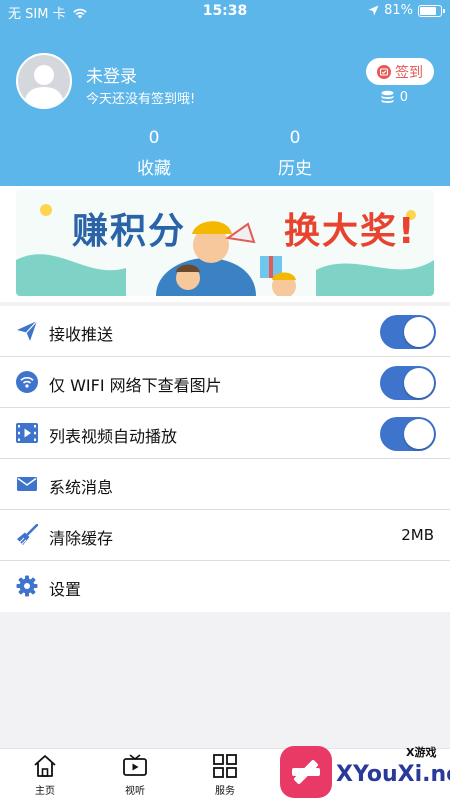 The image size is (450, 800). I want to click on location-arrow-icon, so click(373, 10).